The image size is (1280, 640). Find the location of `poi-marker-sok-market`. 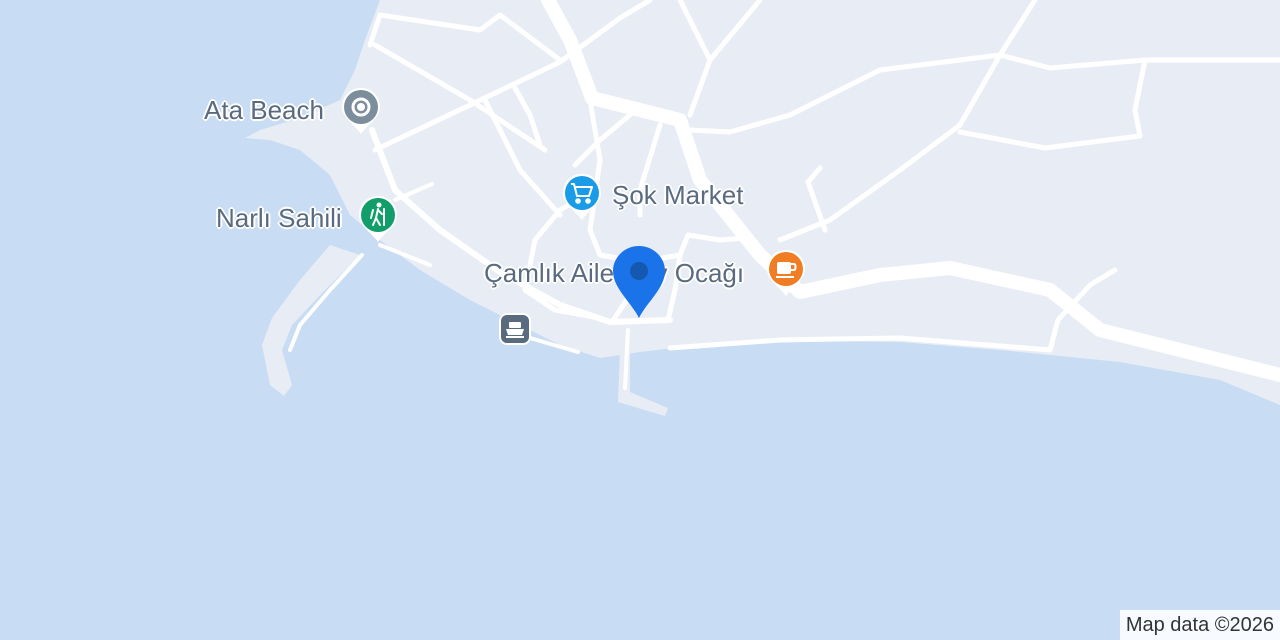

poi-marker-sok-market is located at coordinates (582, 197).